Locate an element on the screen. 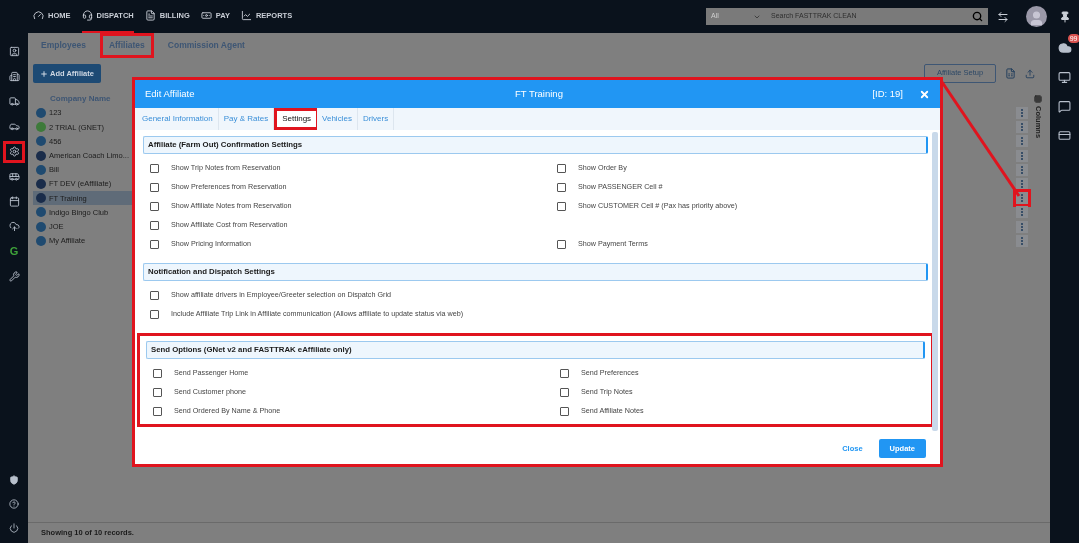  help-icon is located at coordinates (14, 504).